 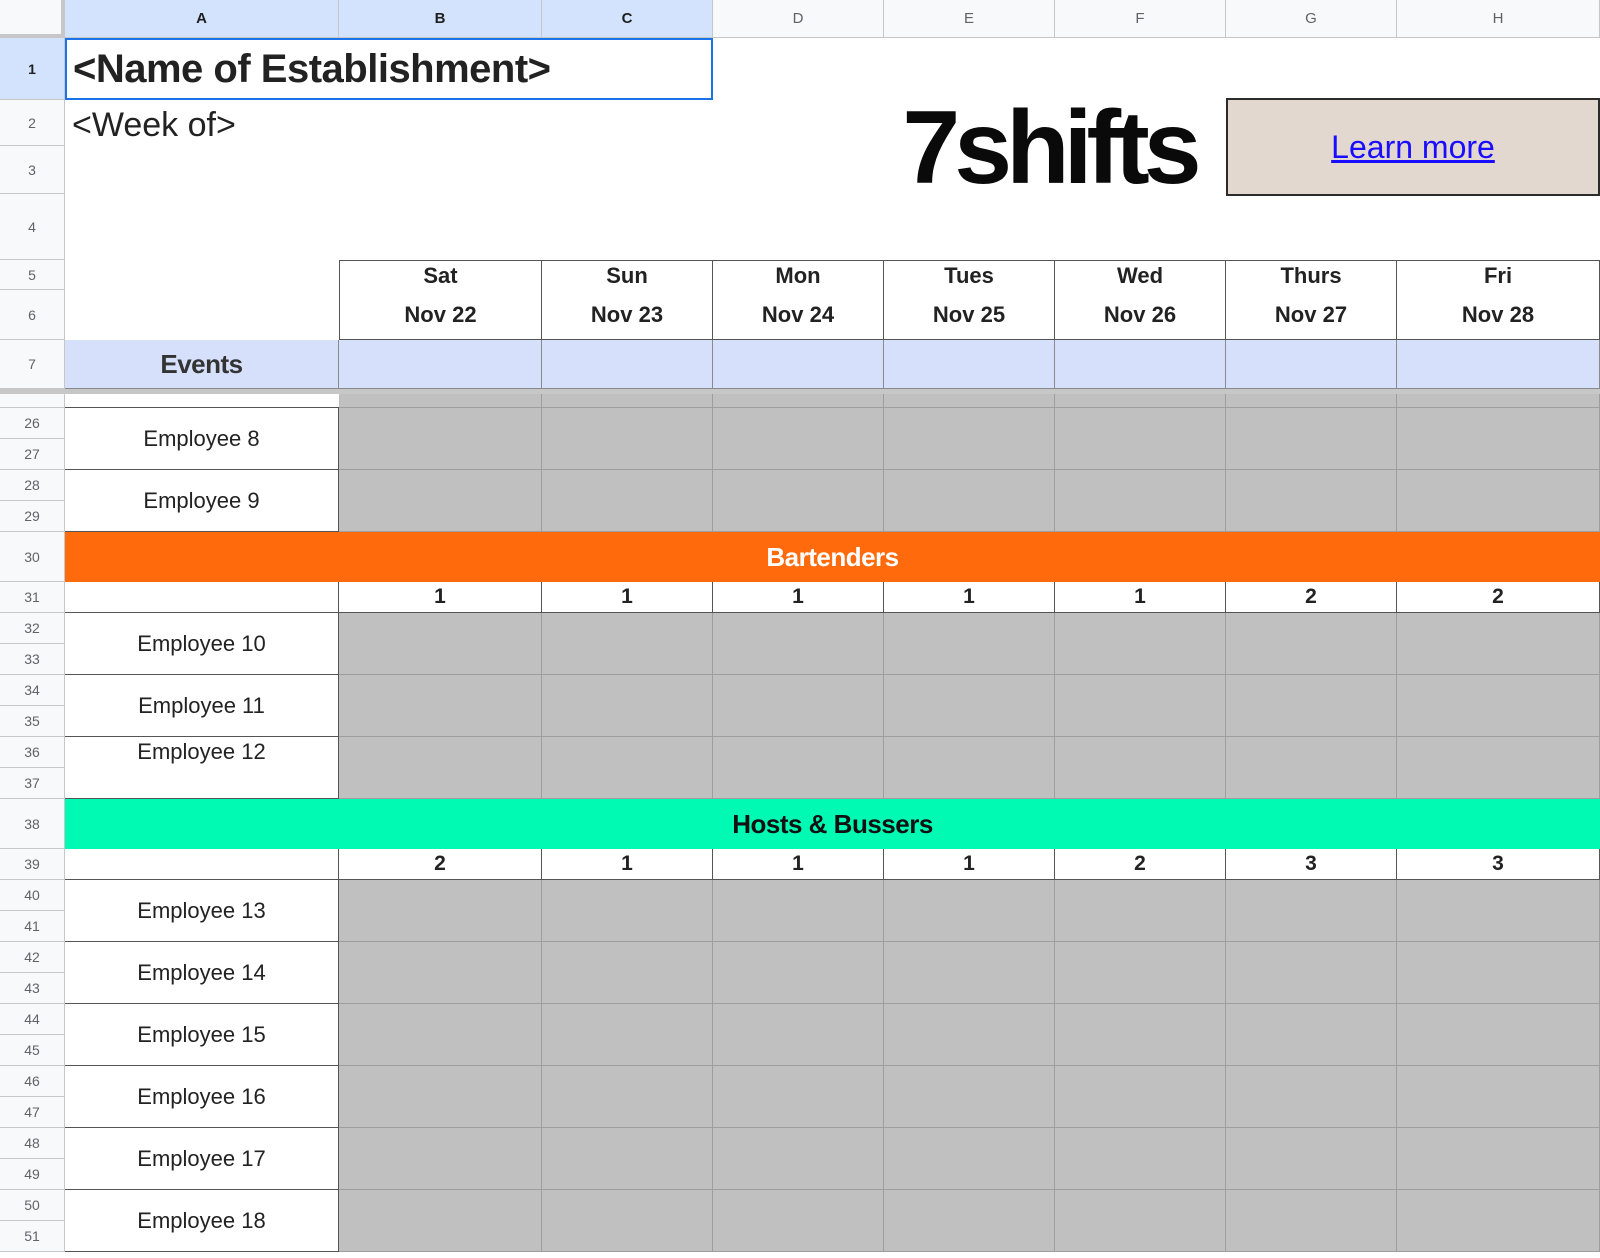 I want to click on row-header-51: 51, so click(x=32, y=1236).